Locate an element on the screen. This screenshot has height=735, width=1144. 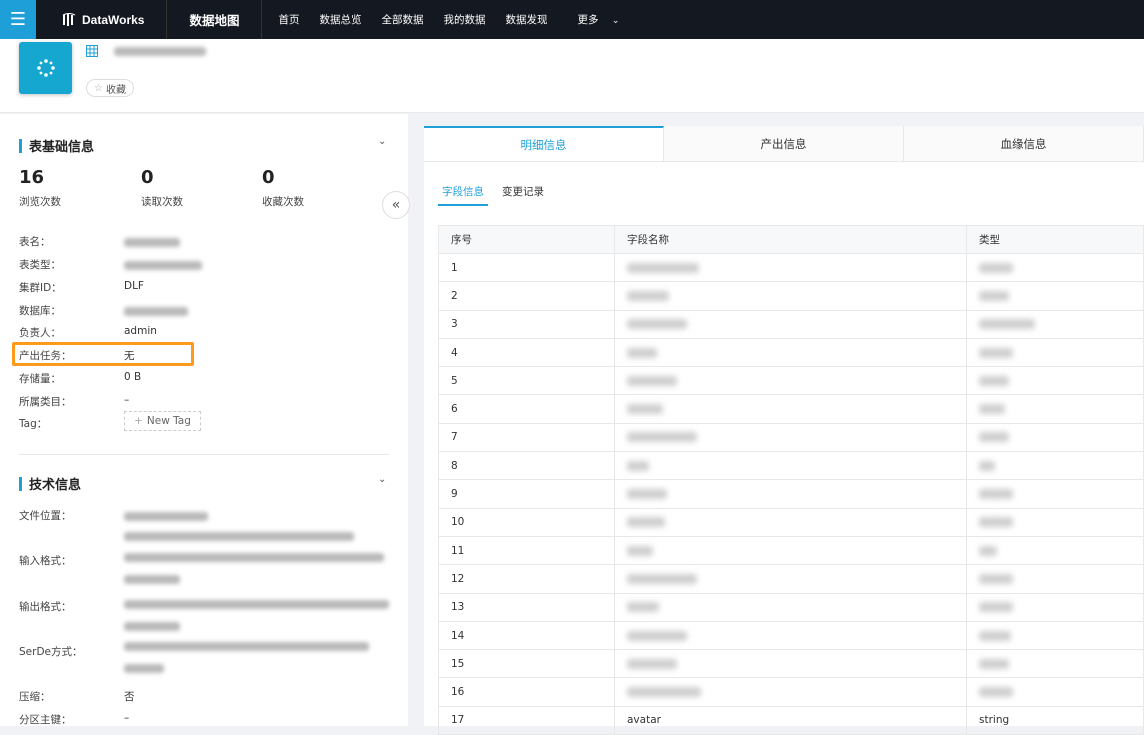
nav-item-all-data: 全部数据 is located at coordinates (402, 19).